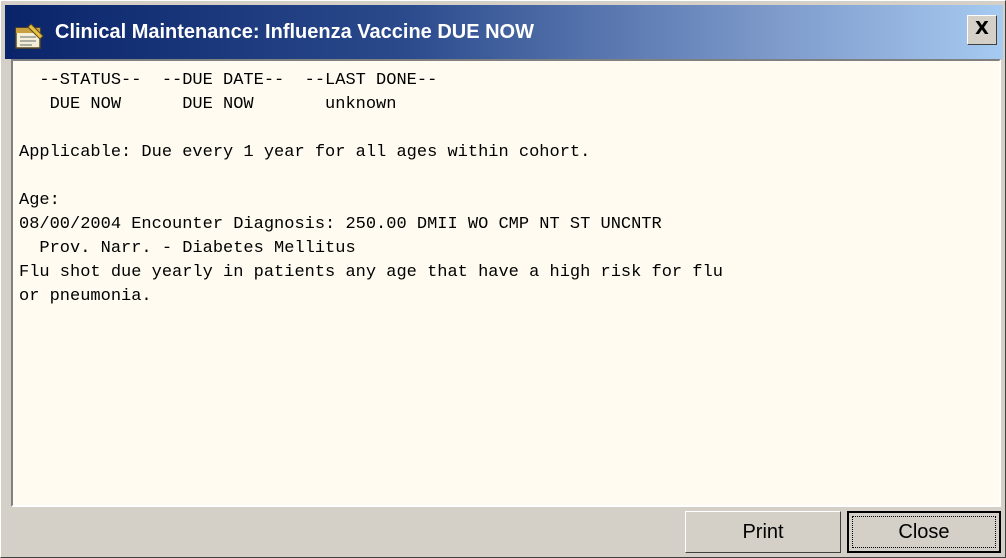 Image resolution: width=1006 pixels, height=558 pixels. What do you see at coordinates (85, 296) in the screenshot?
I see `note-line-2: or pneumonia.` at bounding box center [85, 296].